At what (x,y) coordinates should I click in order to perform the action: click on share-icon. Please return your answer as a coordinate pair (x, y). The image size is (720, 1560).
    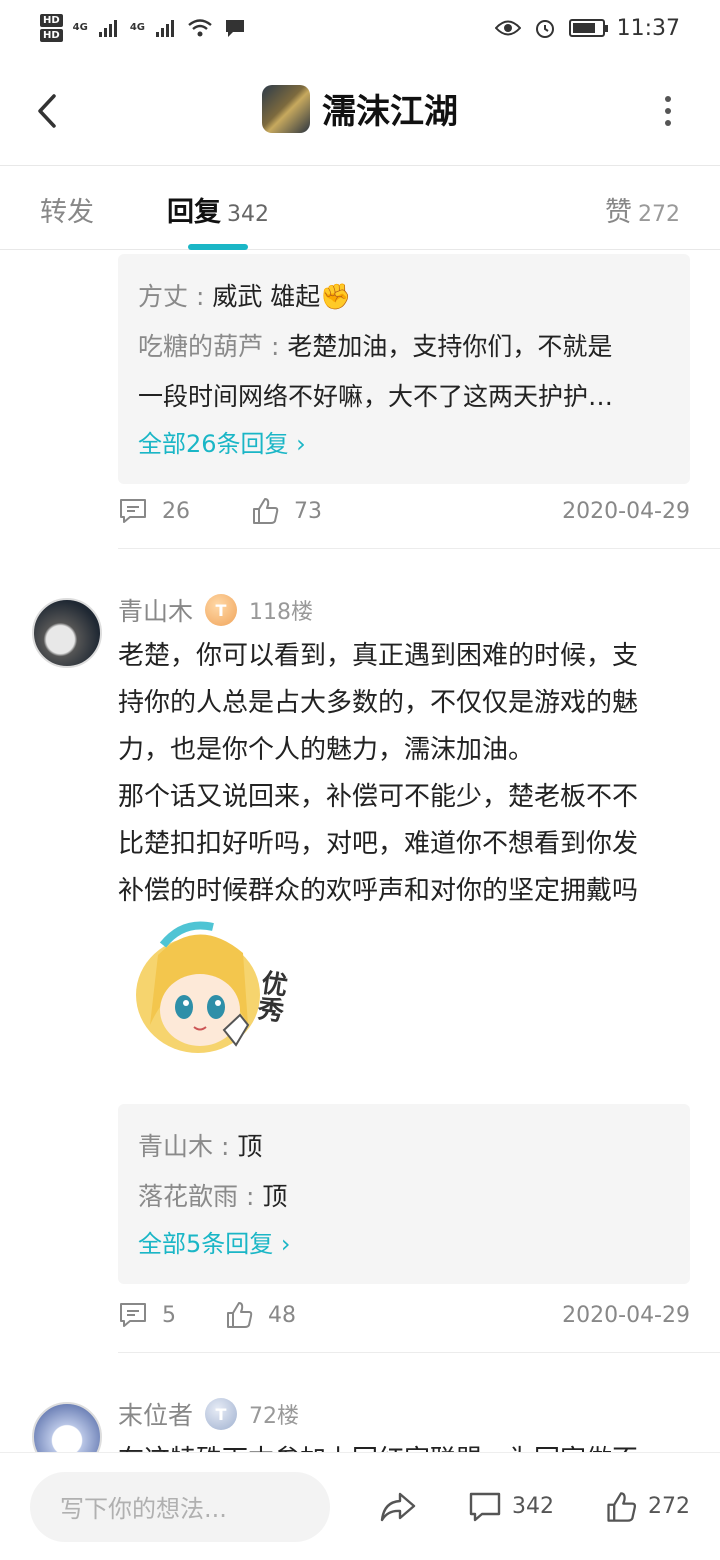
    Looking at the image, I should click on (398, 1506).